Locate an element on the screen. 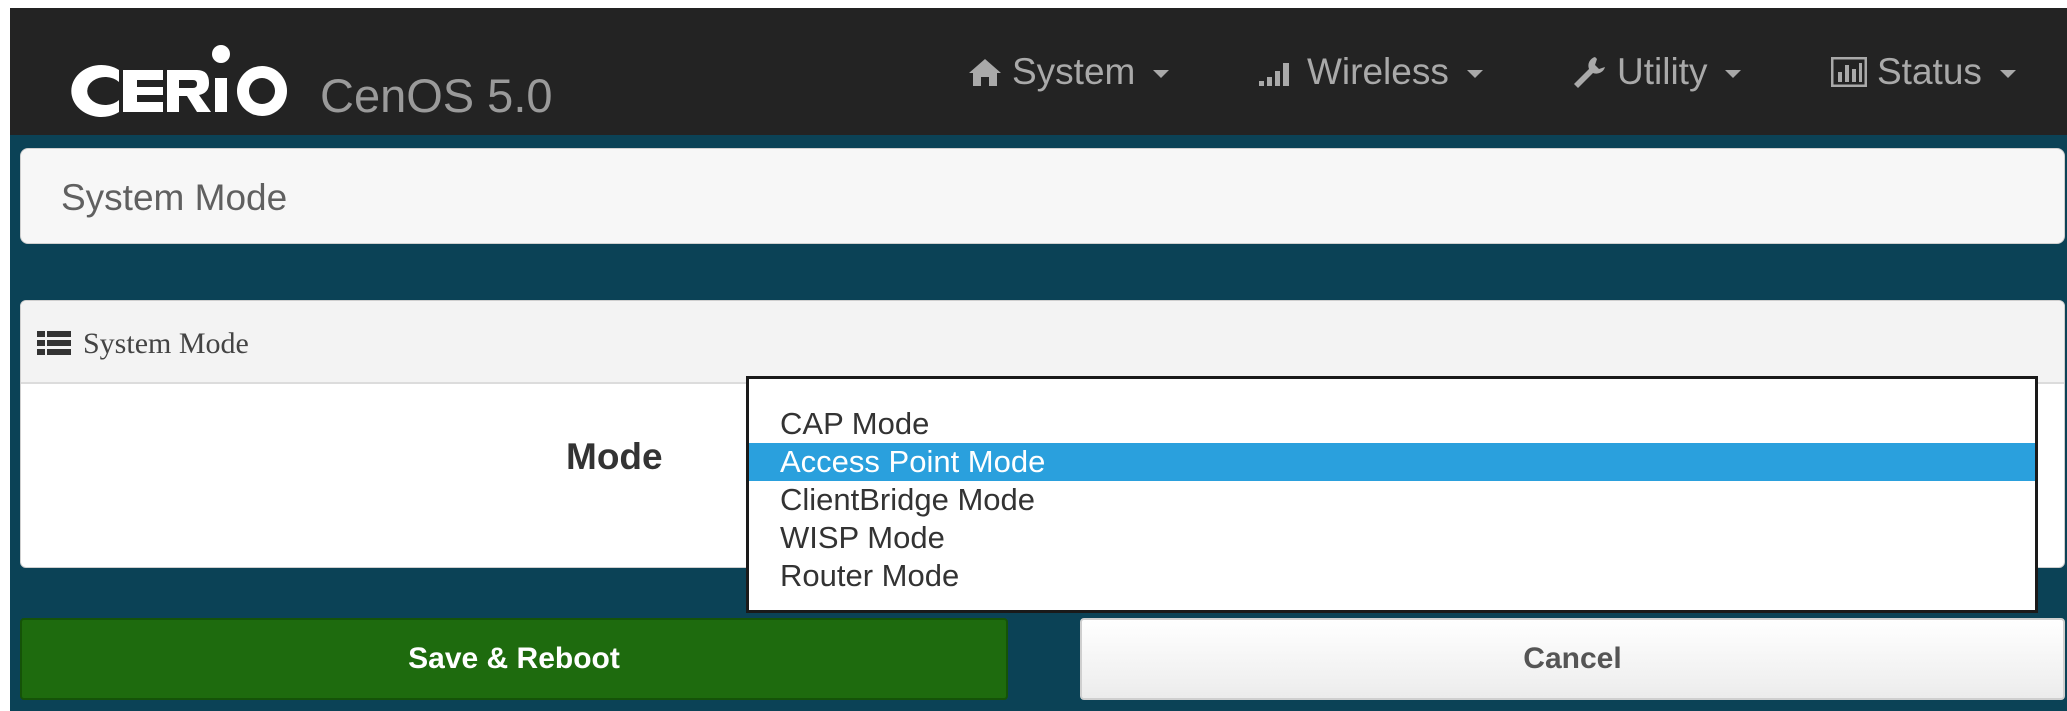 The image size is (2067, 711). mode-option-wisp: WISP Mode is located at coordinates (1392, 538).